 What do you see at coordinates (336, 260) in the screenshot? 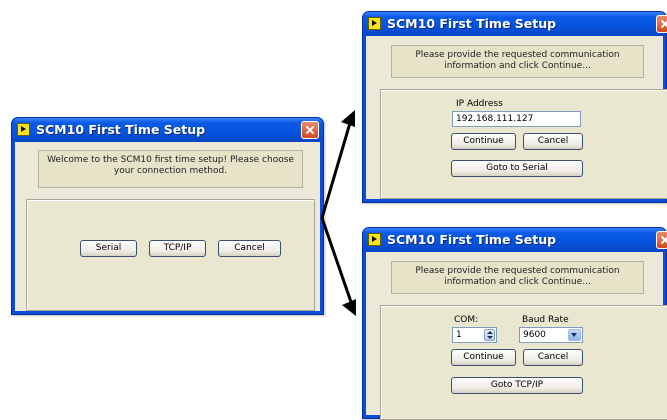
I see `arrow-down-line` at bounding box center [336, 260].